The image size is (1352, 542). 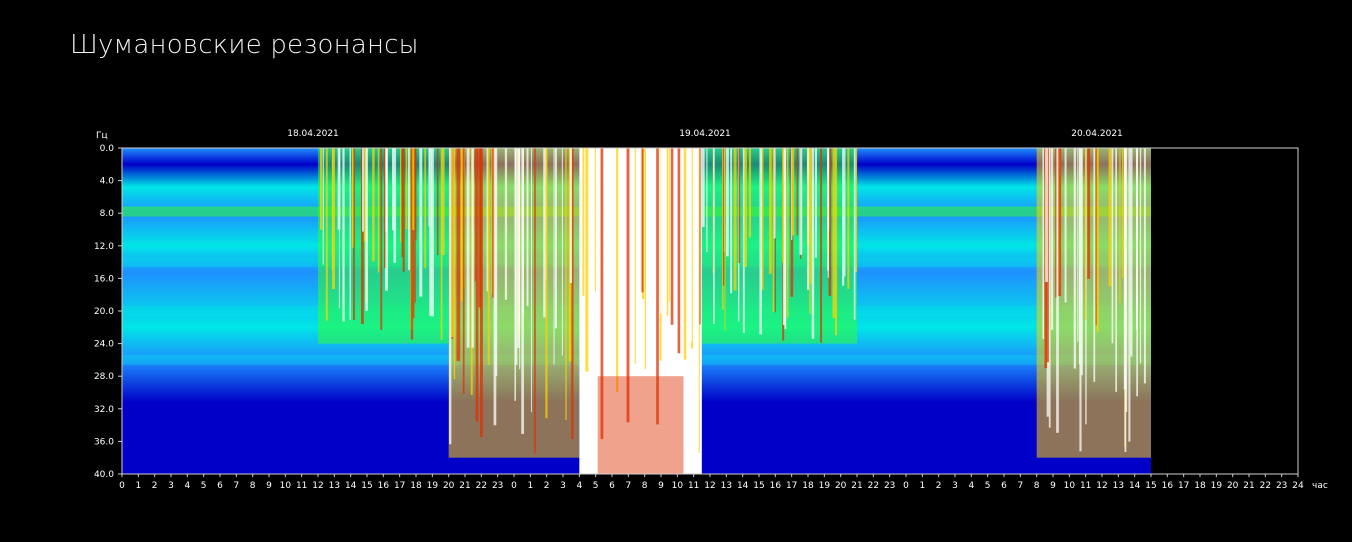 What do you see at coordinates (705, 134) in the screenshot?
I see `date-label: 19.04.2021` at bounding box center [705, 134].